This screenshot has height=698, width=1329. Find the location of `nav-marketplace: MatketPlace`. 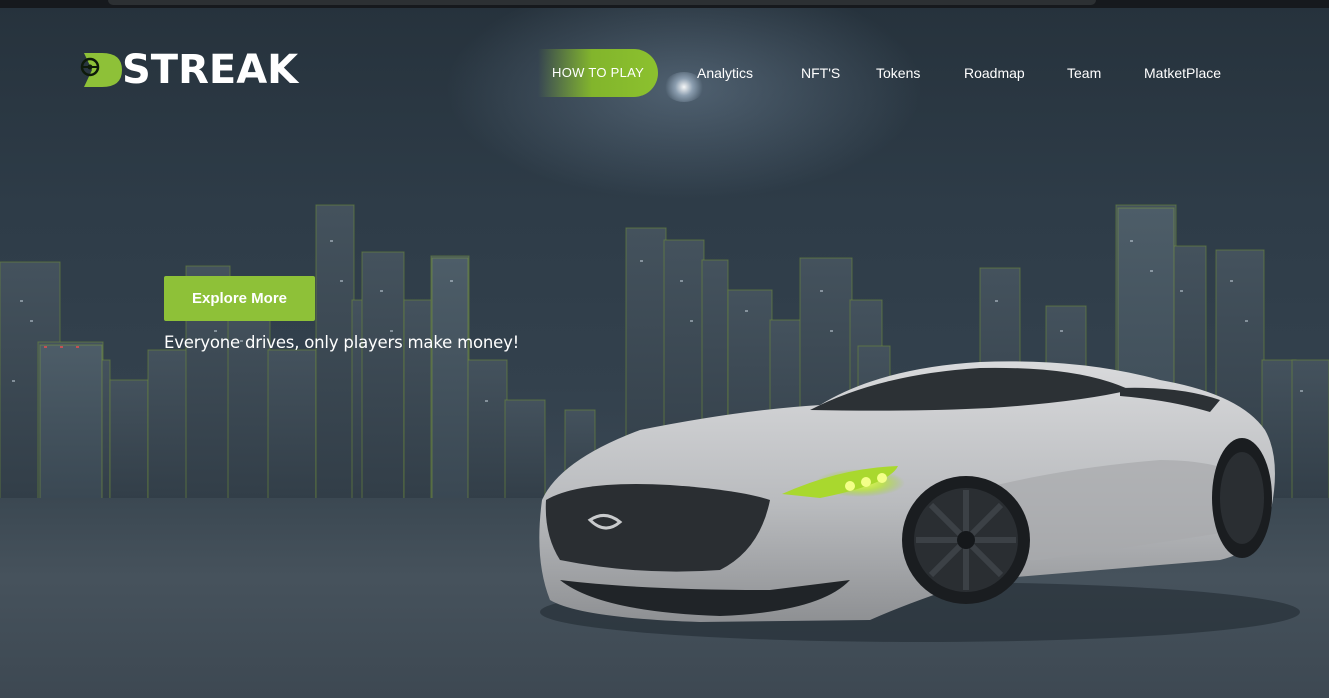

nav-marketplace: MatketPlace is located at coordinates (1182, 73).